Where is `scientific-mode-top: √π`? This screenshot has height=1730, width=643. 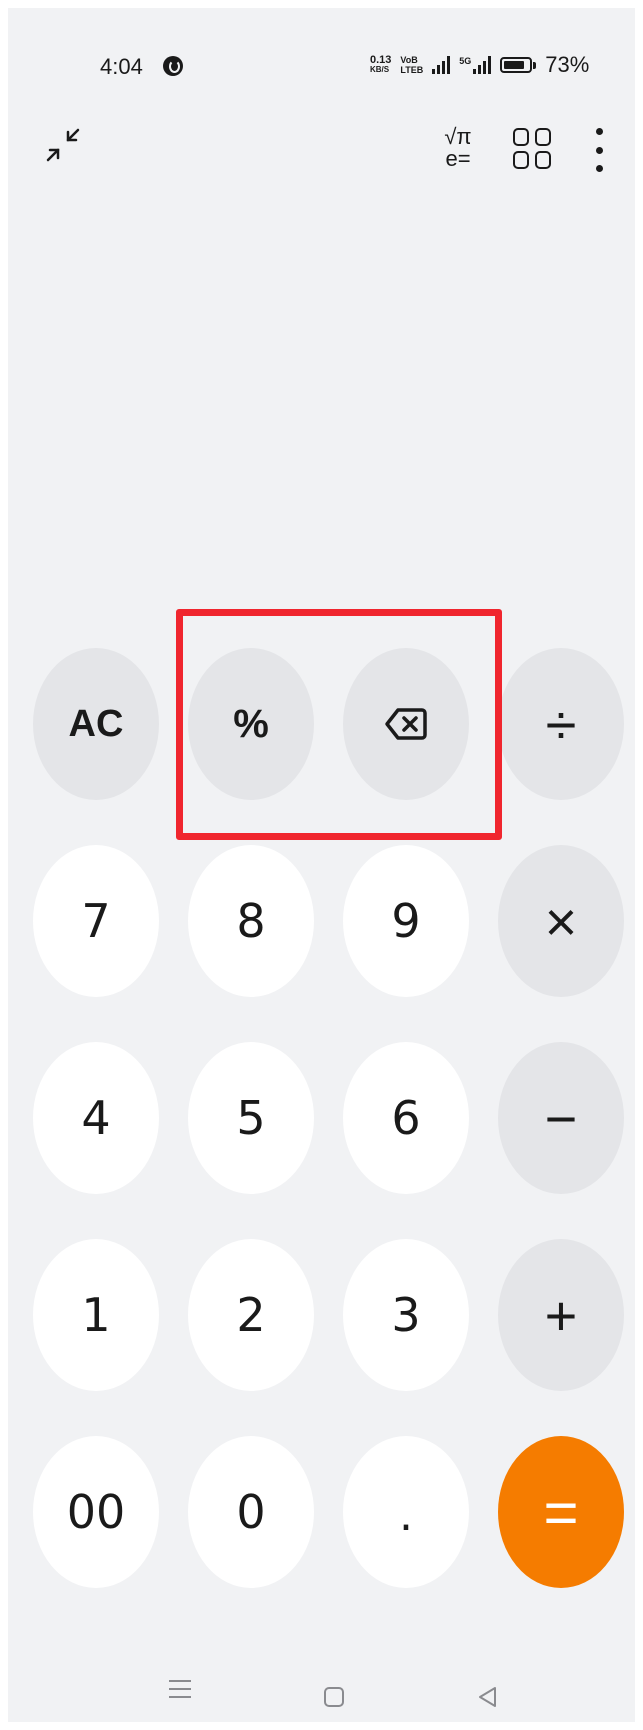
scientific-mode-top: √π is located at coordinates (458, 136).